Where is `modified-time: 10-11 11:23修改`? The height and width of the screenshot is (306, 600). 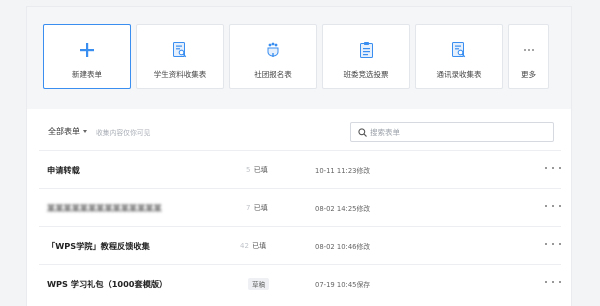 modified-time: 10-11 11:23修改 is located at coordinates (343, 171).